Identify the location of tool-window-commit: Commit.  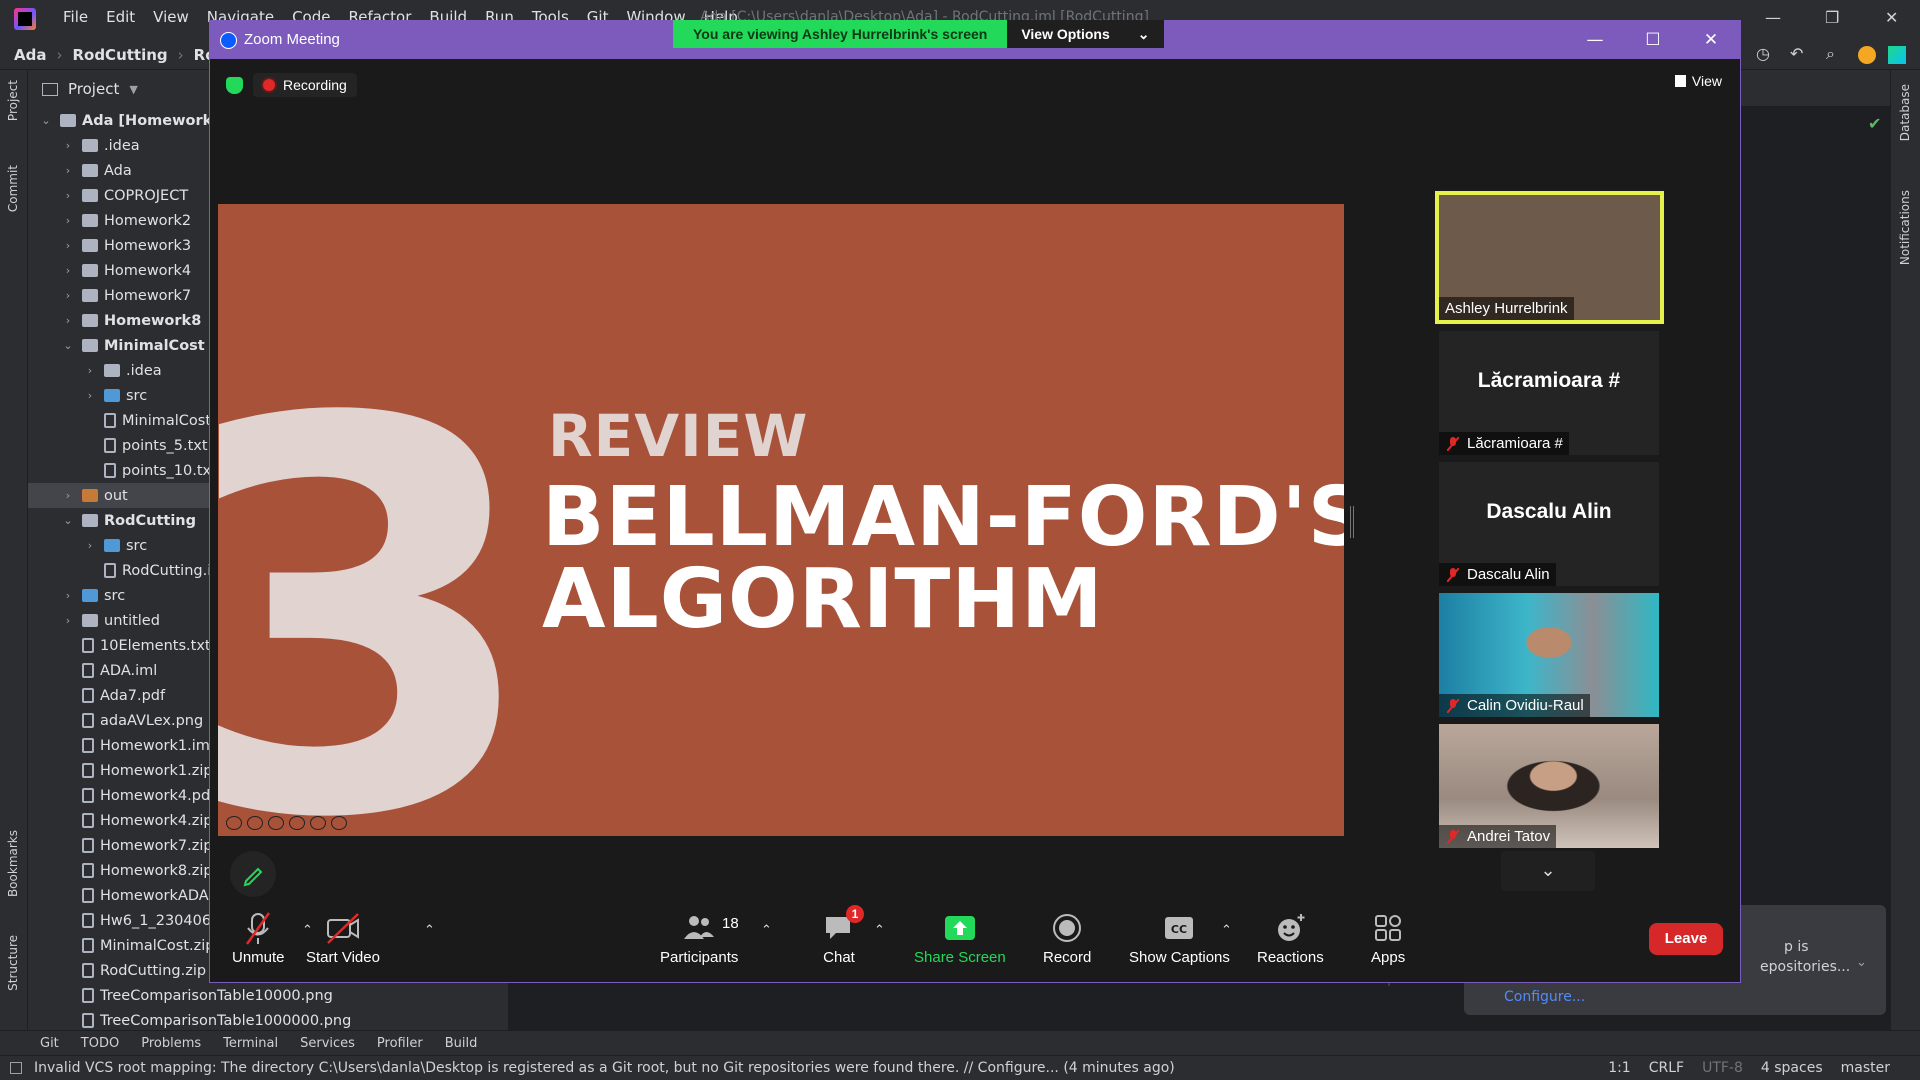
(13, 188).